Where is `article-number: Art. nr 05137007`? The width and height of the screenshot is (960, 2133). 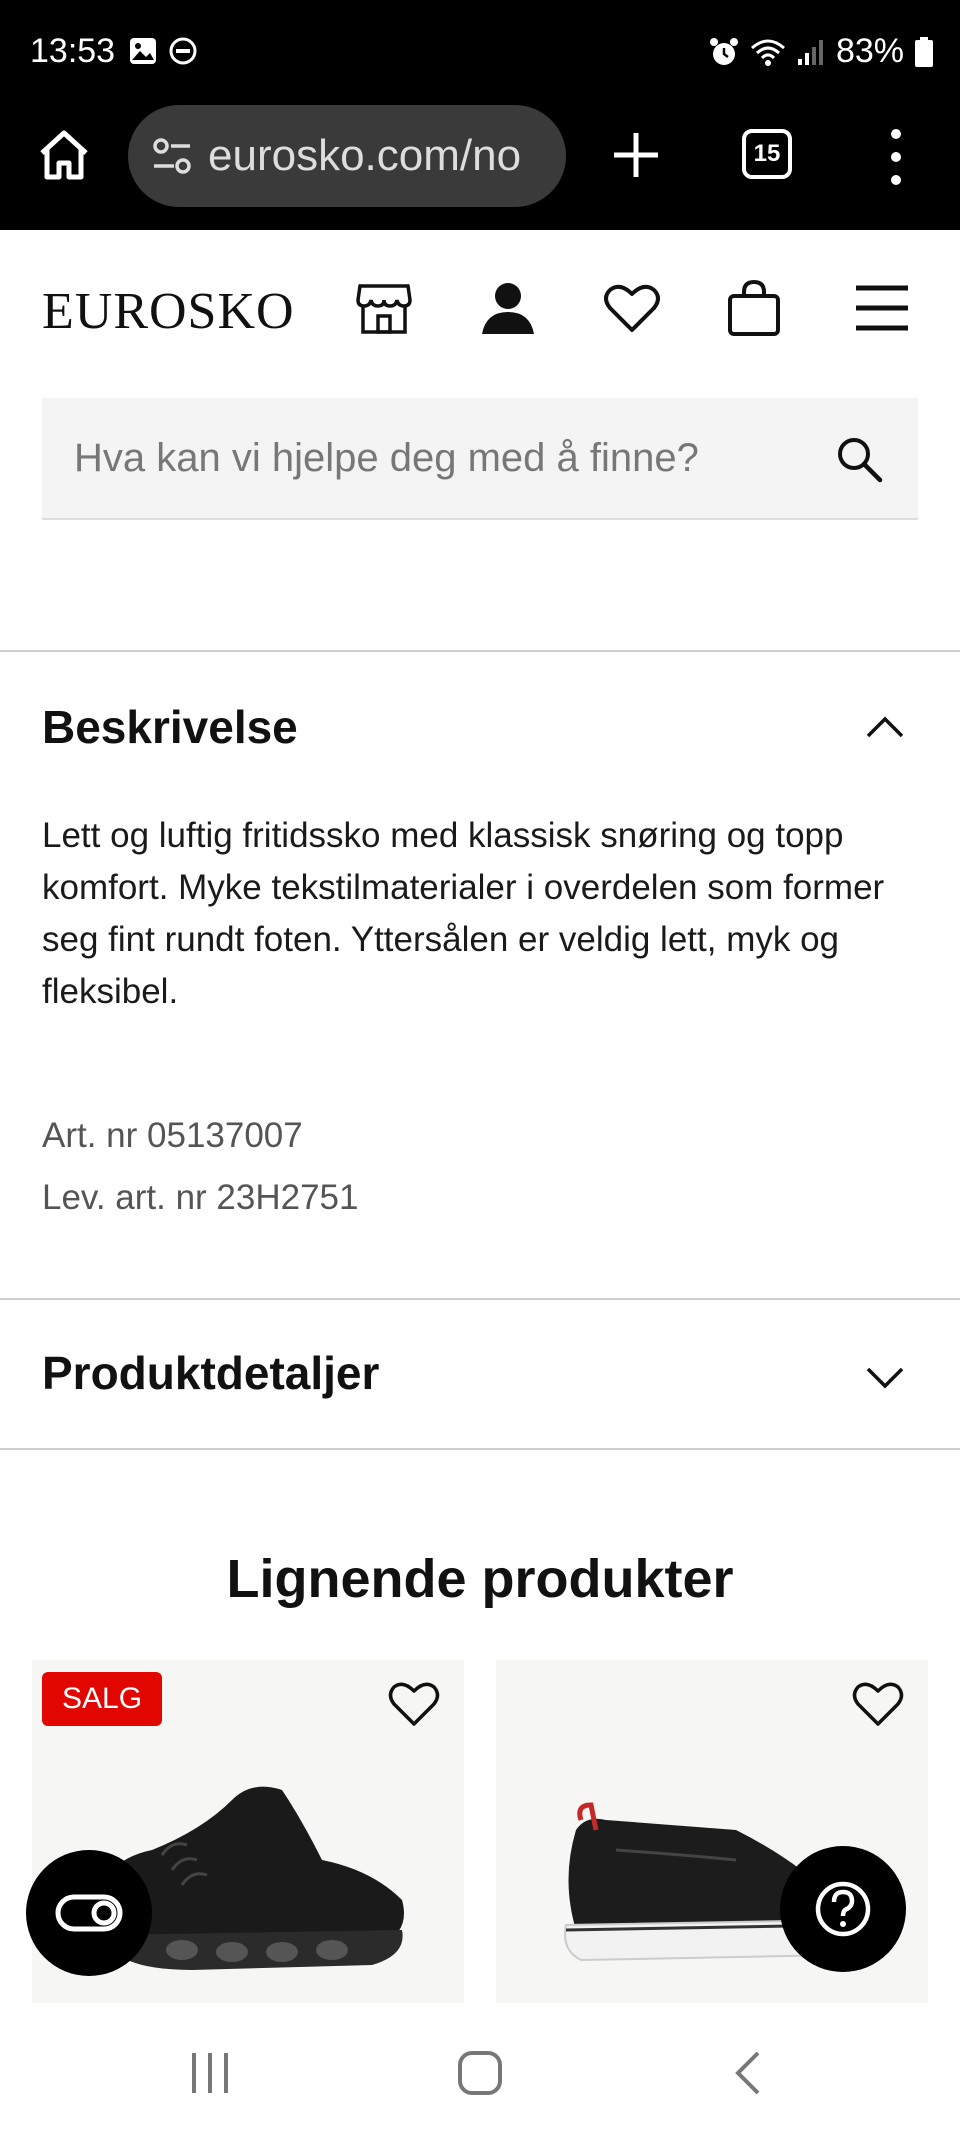
article-number: Art. nr 05137007 is located at coordinates (172, 1135).